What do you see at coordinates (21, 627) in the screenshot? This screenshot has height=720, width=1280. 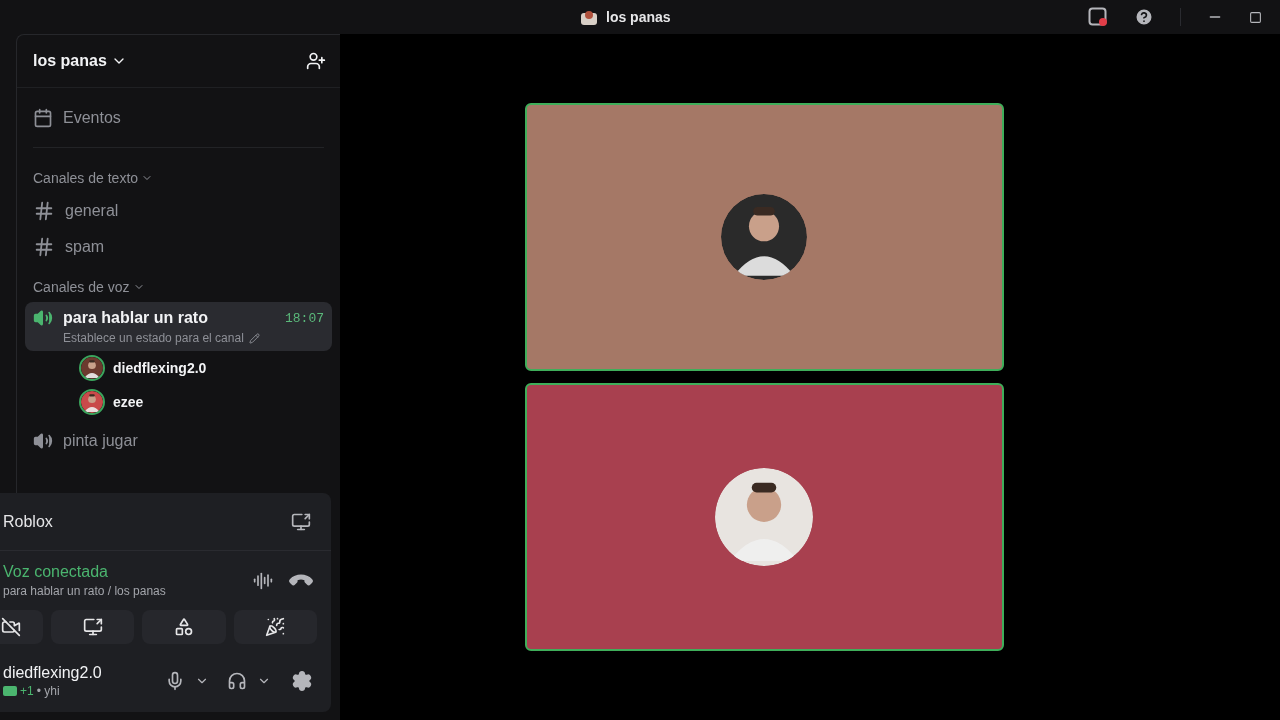 I see `camera-button` at bounding box center [21, 627].